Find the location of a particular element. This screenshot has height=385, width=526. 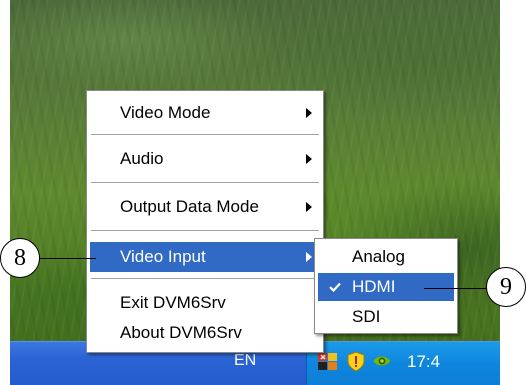

submenu-item-label: HDMI is located at coordinates (374, 286).